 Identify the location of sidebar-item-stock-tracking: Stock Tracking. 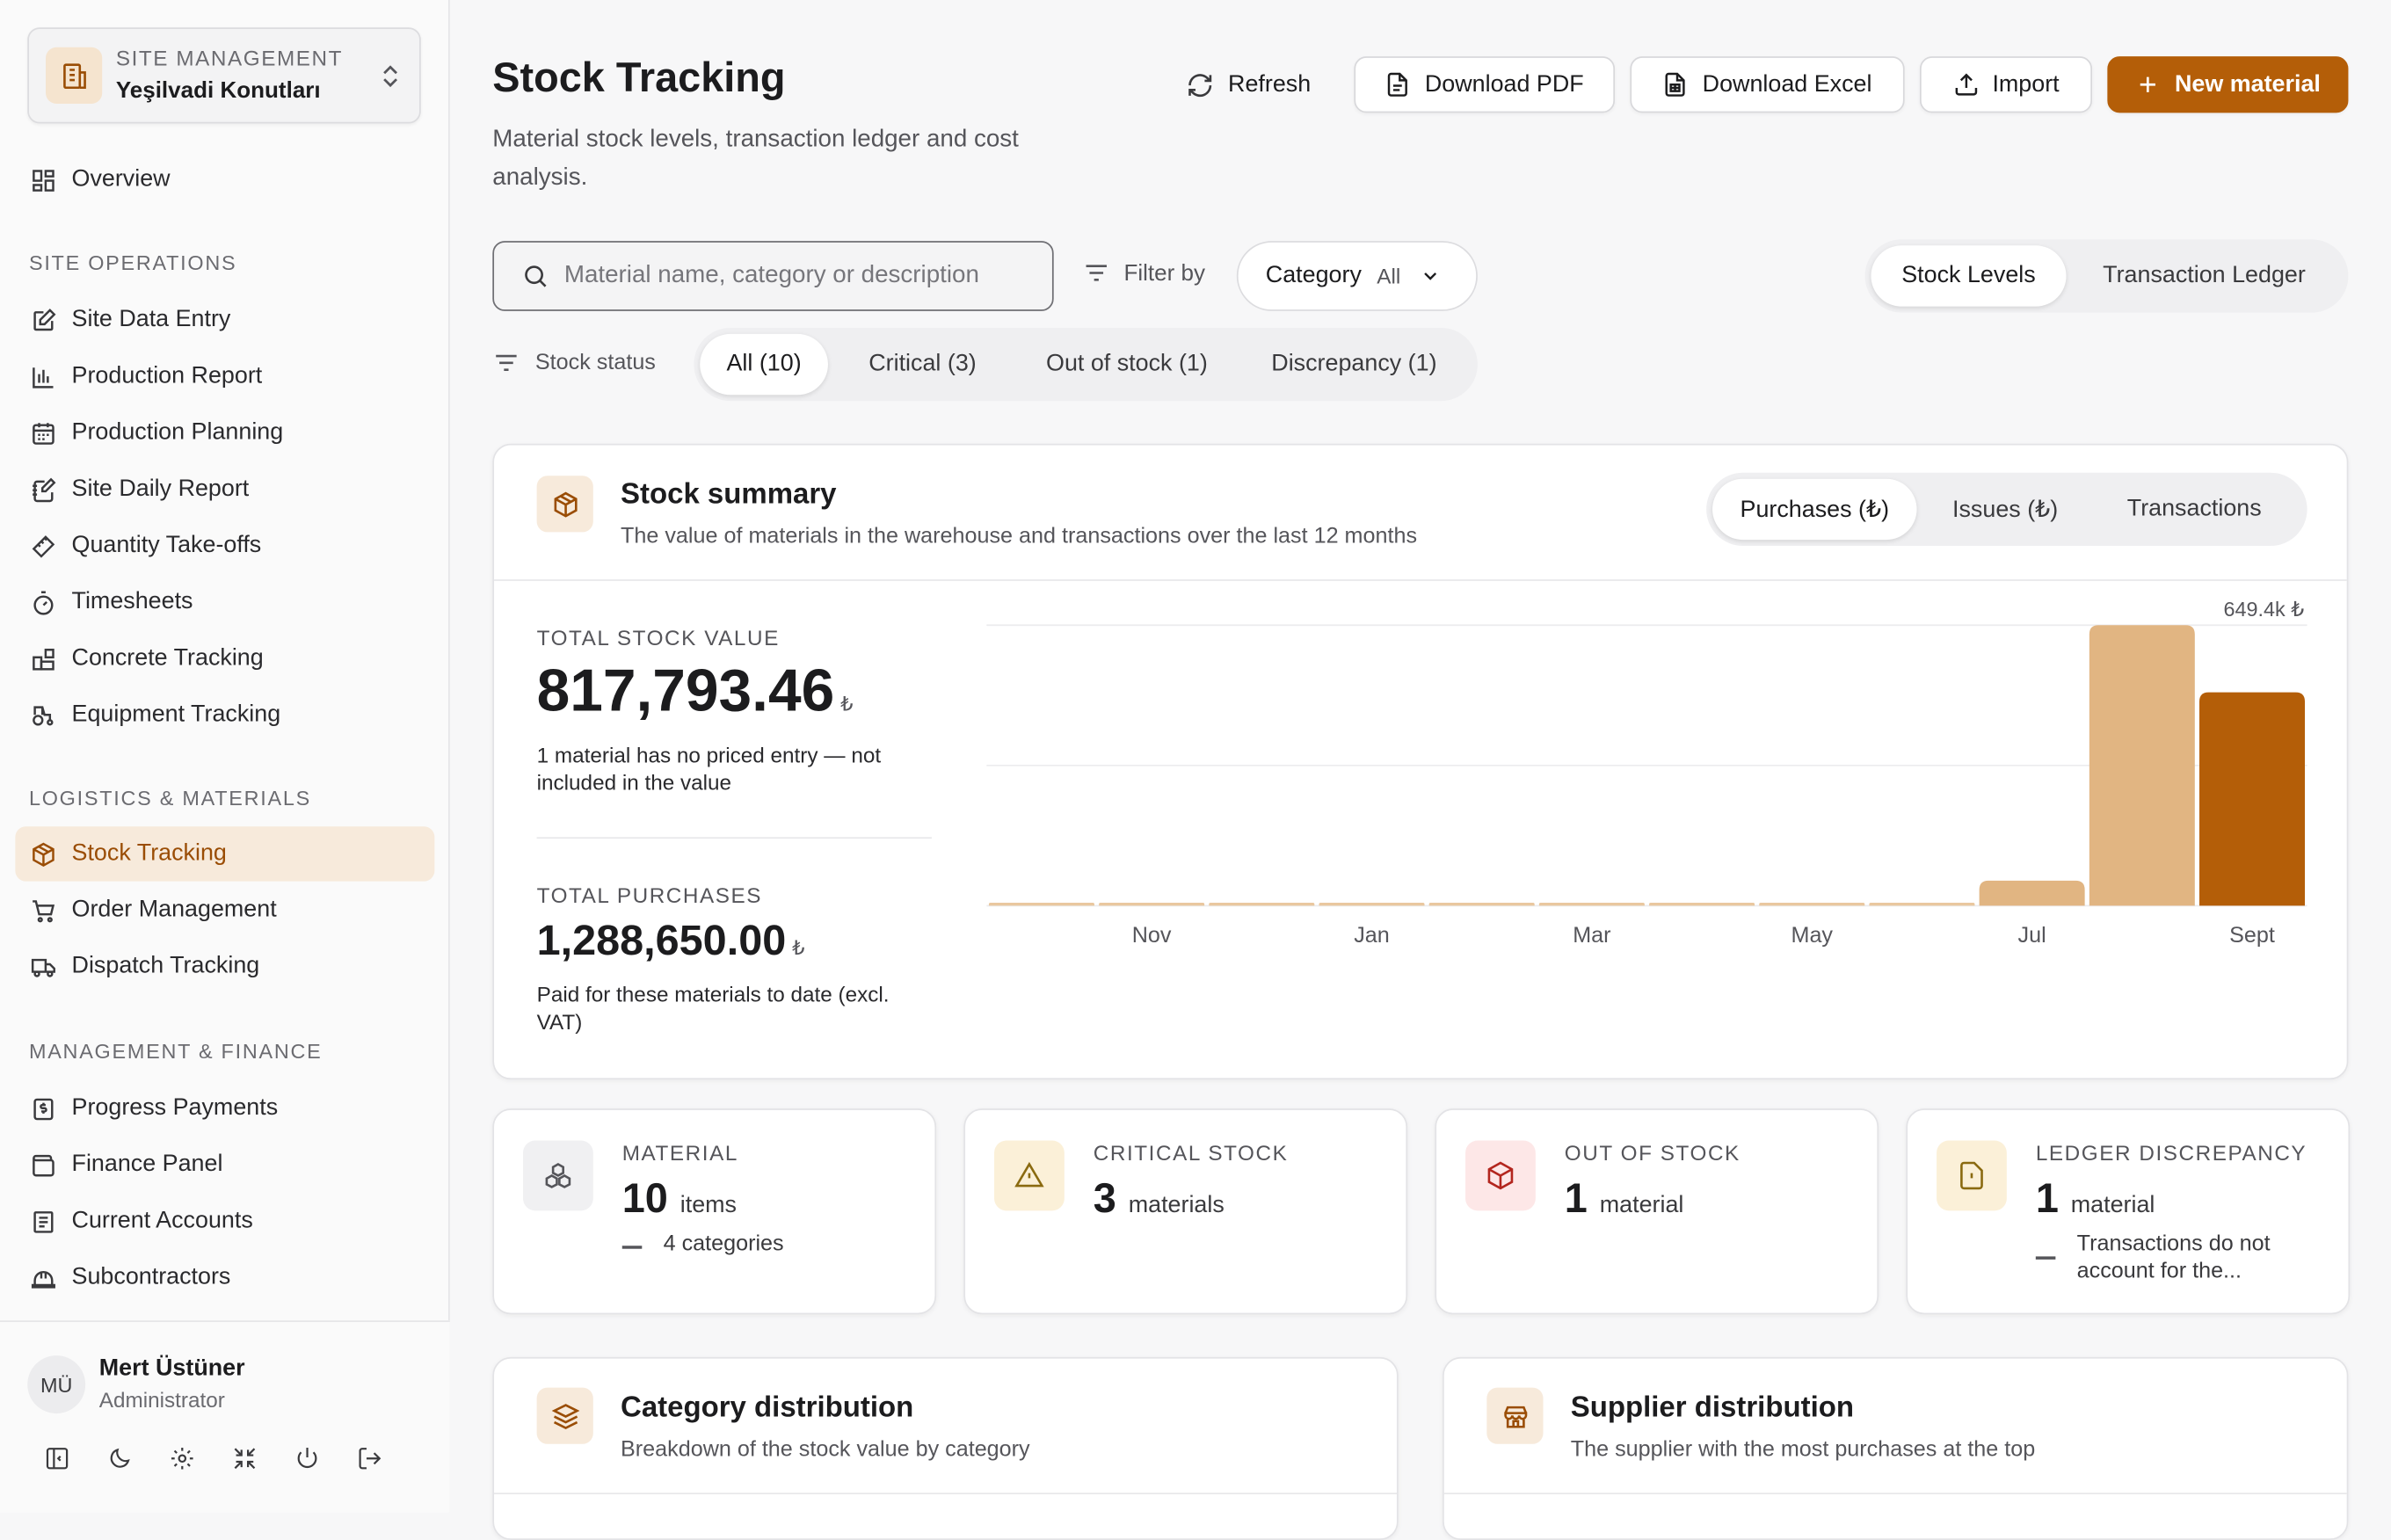
(225, 854).